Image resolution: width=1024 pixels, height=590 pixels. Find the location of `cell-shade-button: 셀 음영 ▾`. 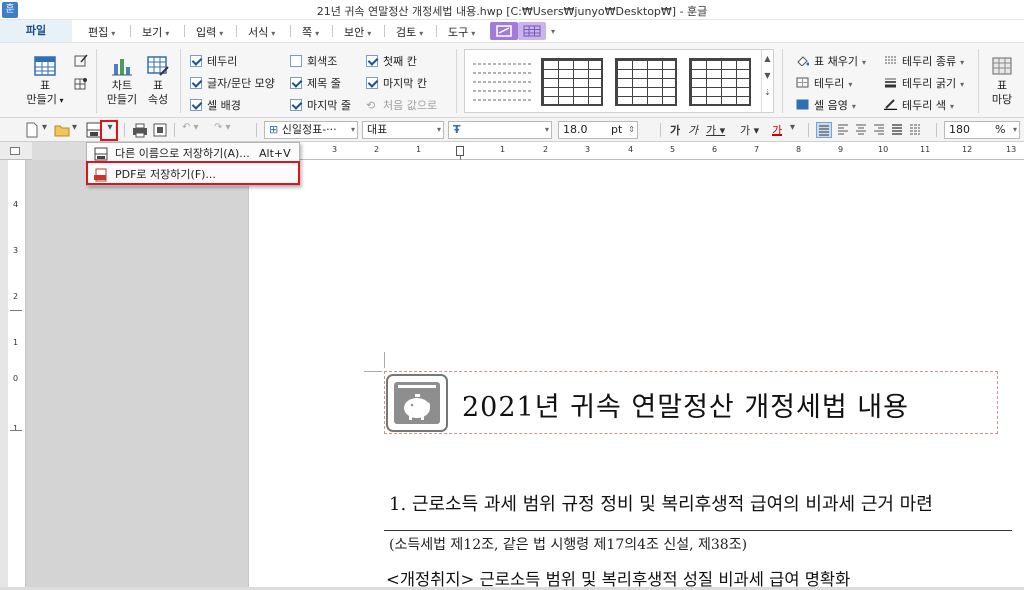

cell-shade-button: 셀 음영 ▾ is located at coordinates (826, 105).